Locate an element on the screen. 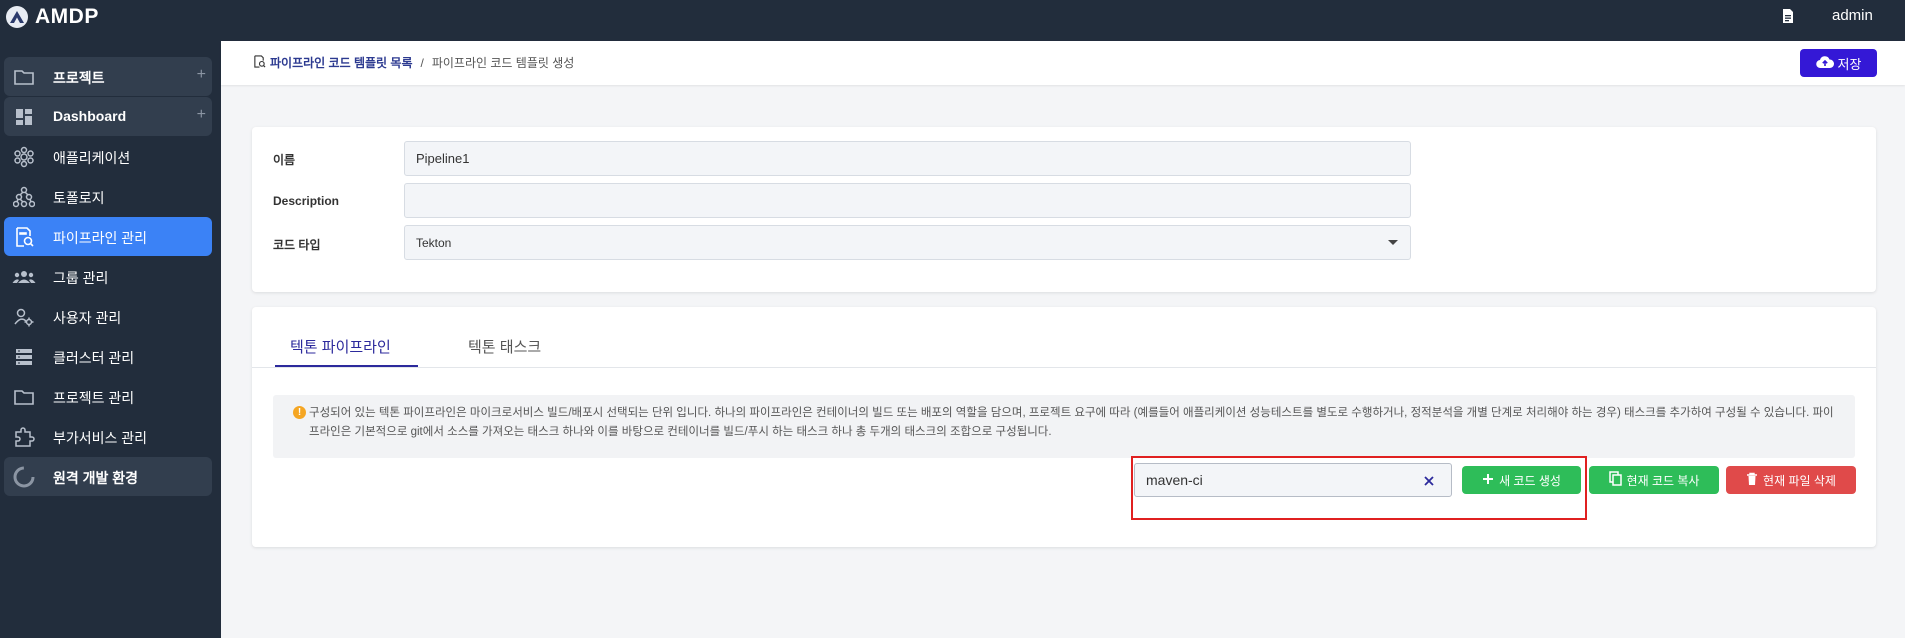  loading-ring-icon is located at coordinates (24, 477).